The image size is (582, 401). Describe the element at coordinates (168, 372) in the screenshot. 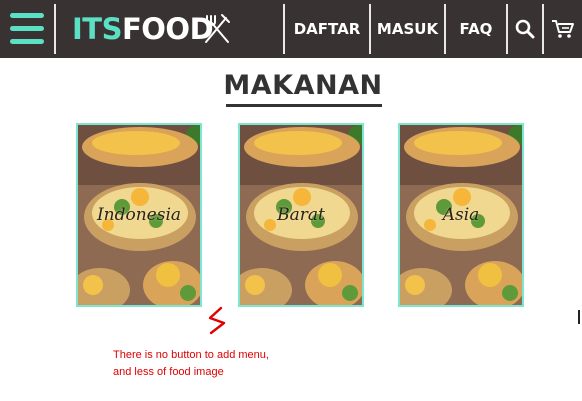

I see `annotation-line: and less of food image` at that location.